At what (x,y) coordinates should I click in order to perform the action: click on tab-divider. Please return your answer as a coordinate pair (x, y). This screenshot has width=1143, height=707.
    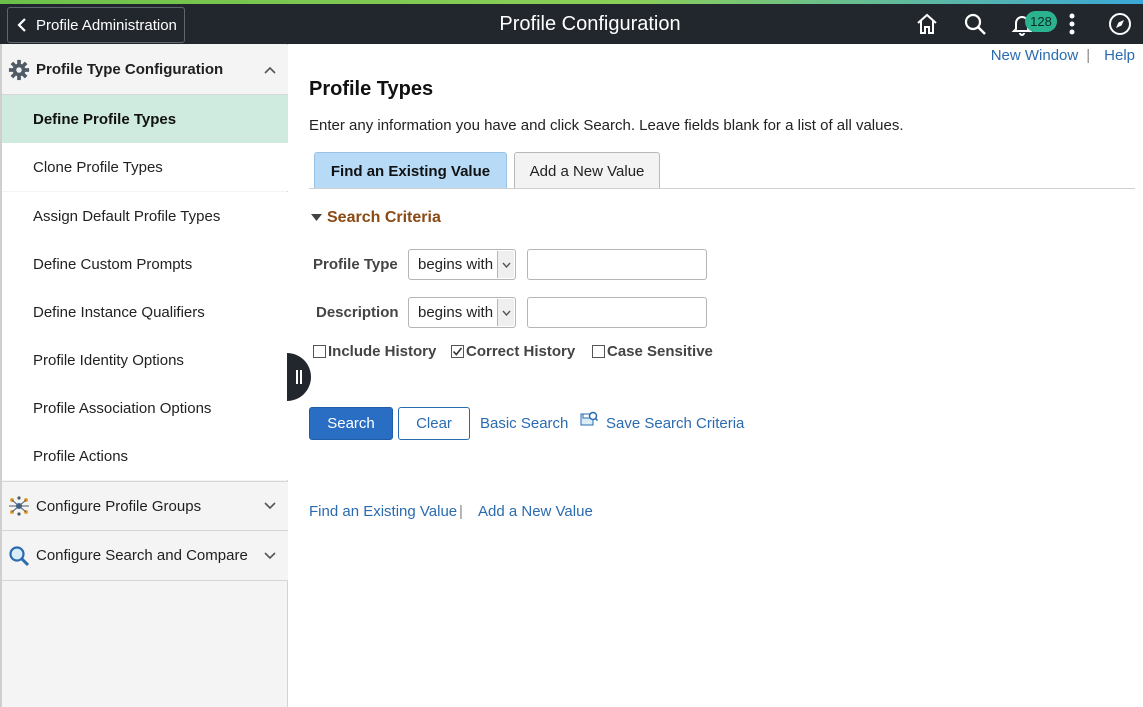
    Looking at the image, I should click on (722, 188).